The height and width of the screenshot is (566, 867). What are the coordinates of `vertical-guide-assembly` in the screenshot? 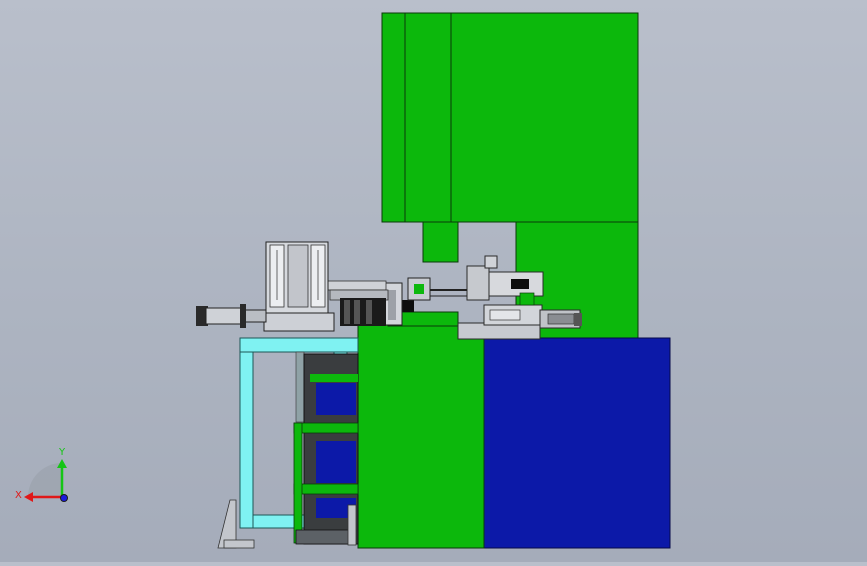 It's located at (299, 286).